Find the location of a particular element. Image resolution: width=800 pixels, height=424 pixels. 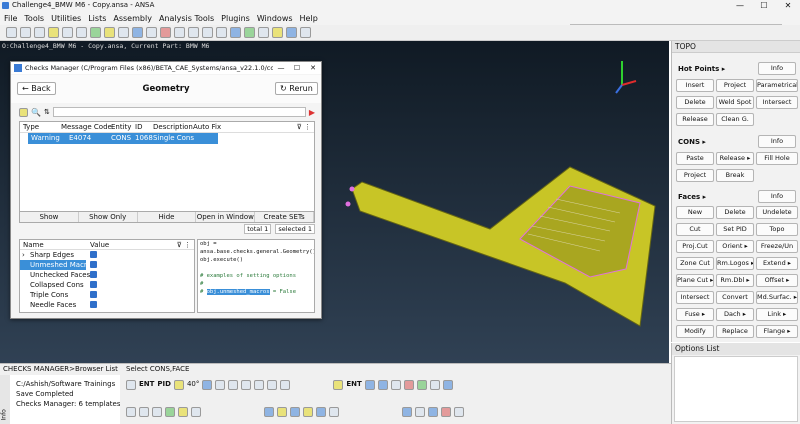

cons-release-button: Release ▸ is located at coordinates (735, 158).